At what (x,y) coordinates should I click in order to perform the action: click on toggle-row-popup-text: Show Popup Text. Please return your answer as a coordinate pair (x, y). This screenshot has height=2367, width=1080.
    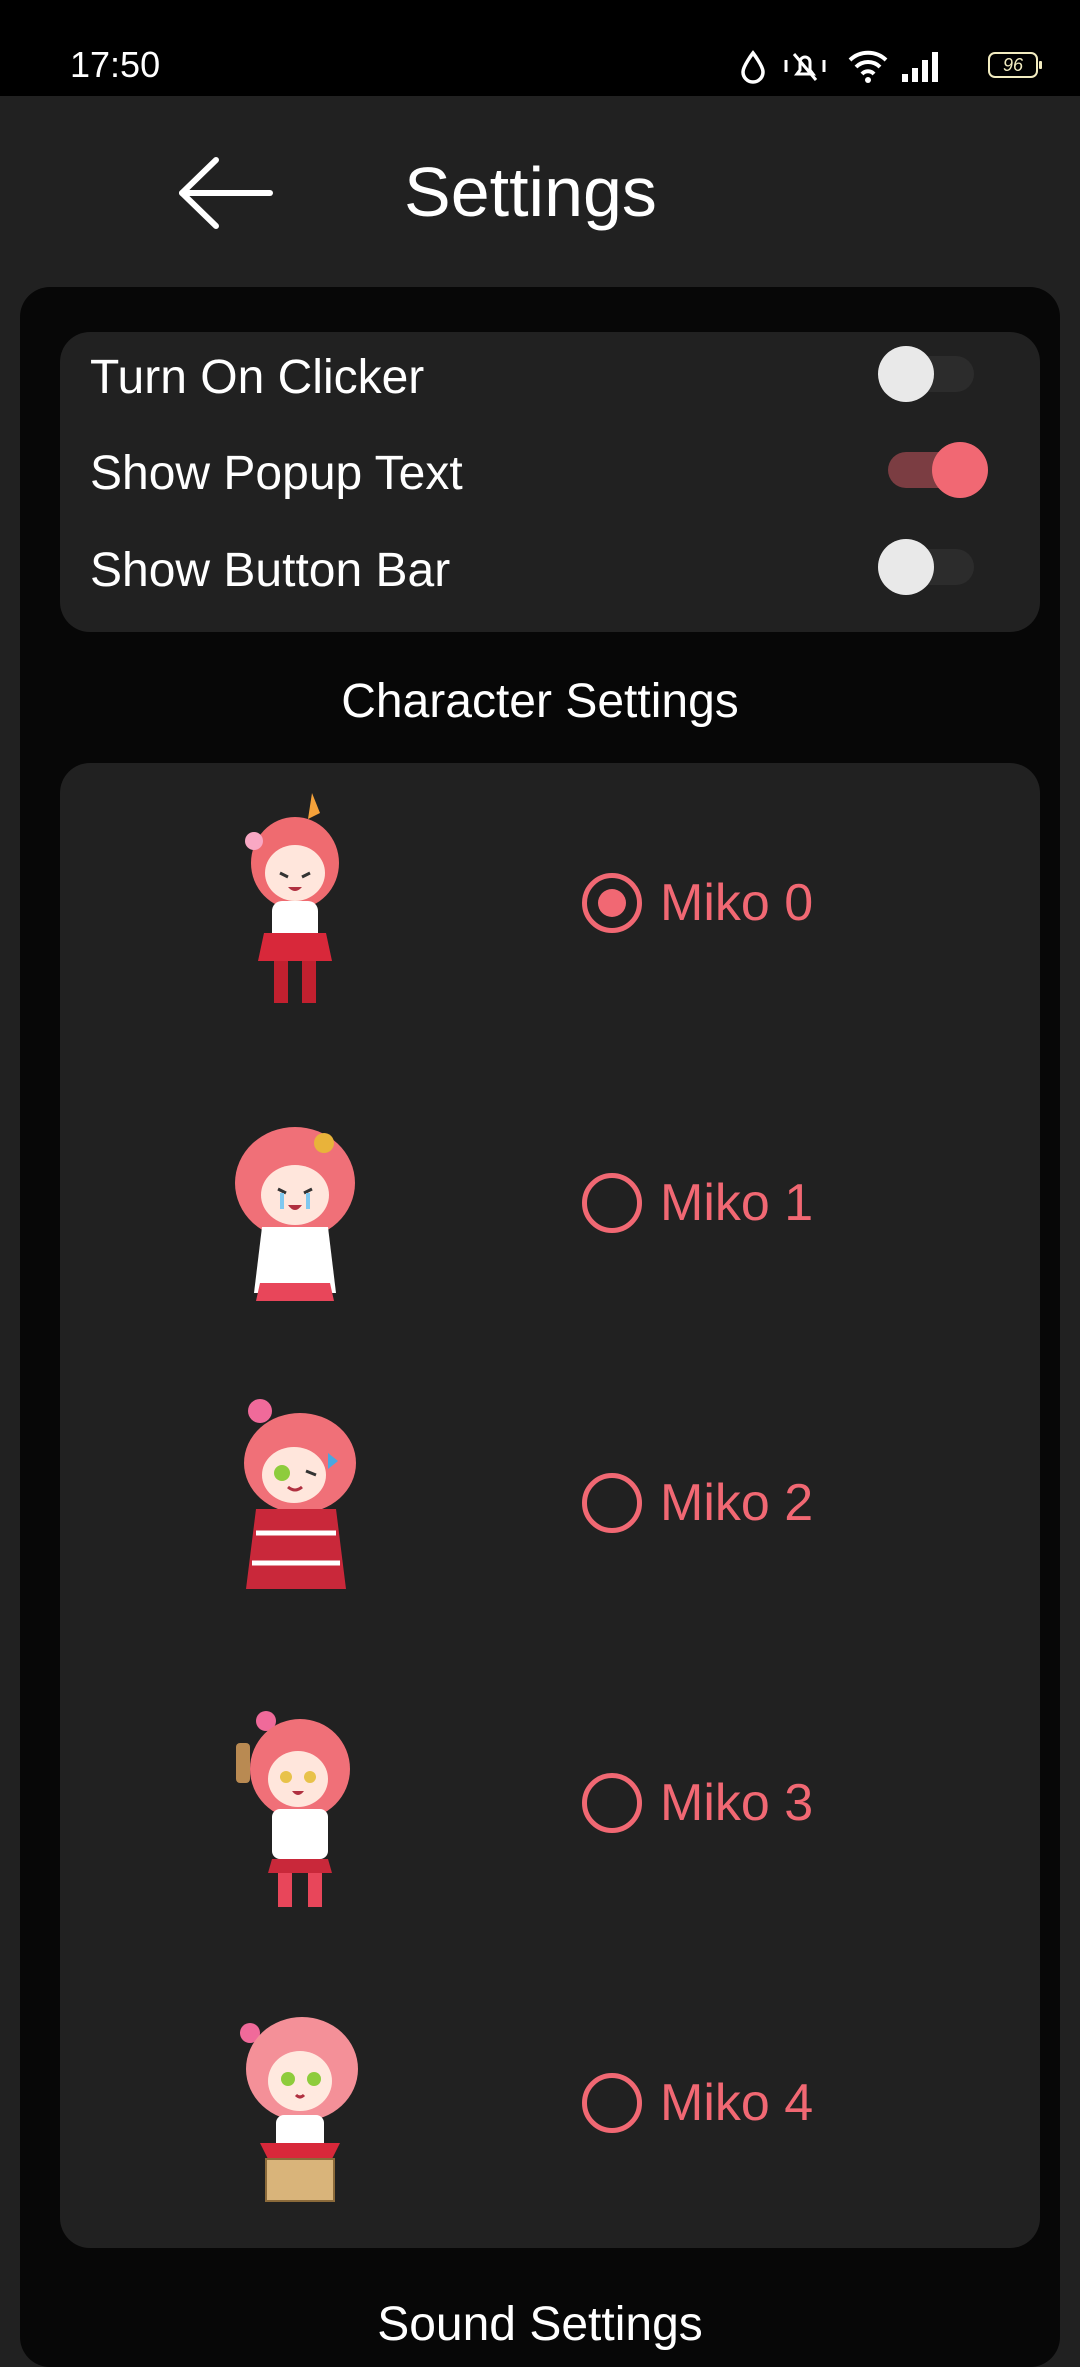
    Looking at the image, I should click on (550, 468).